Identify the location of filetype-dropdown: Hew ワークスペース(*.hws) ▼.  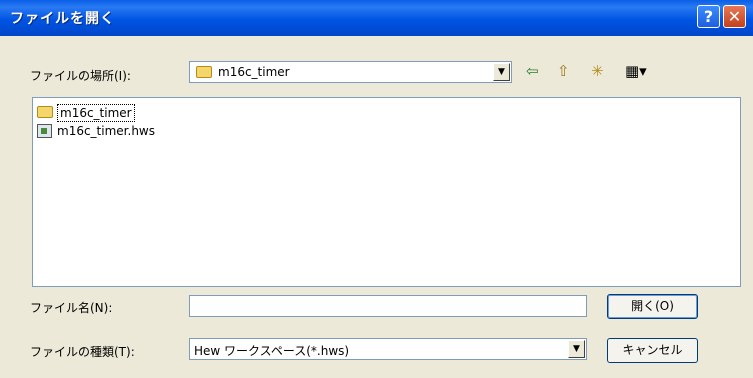
(388, 349).